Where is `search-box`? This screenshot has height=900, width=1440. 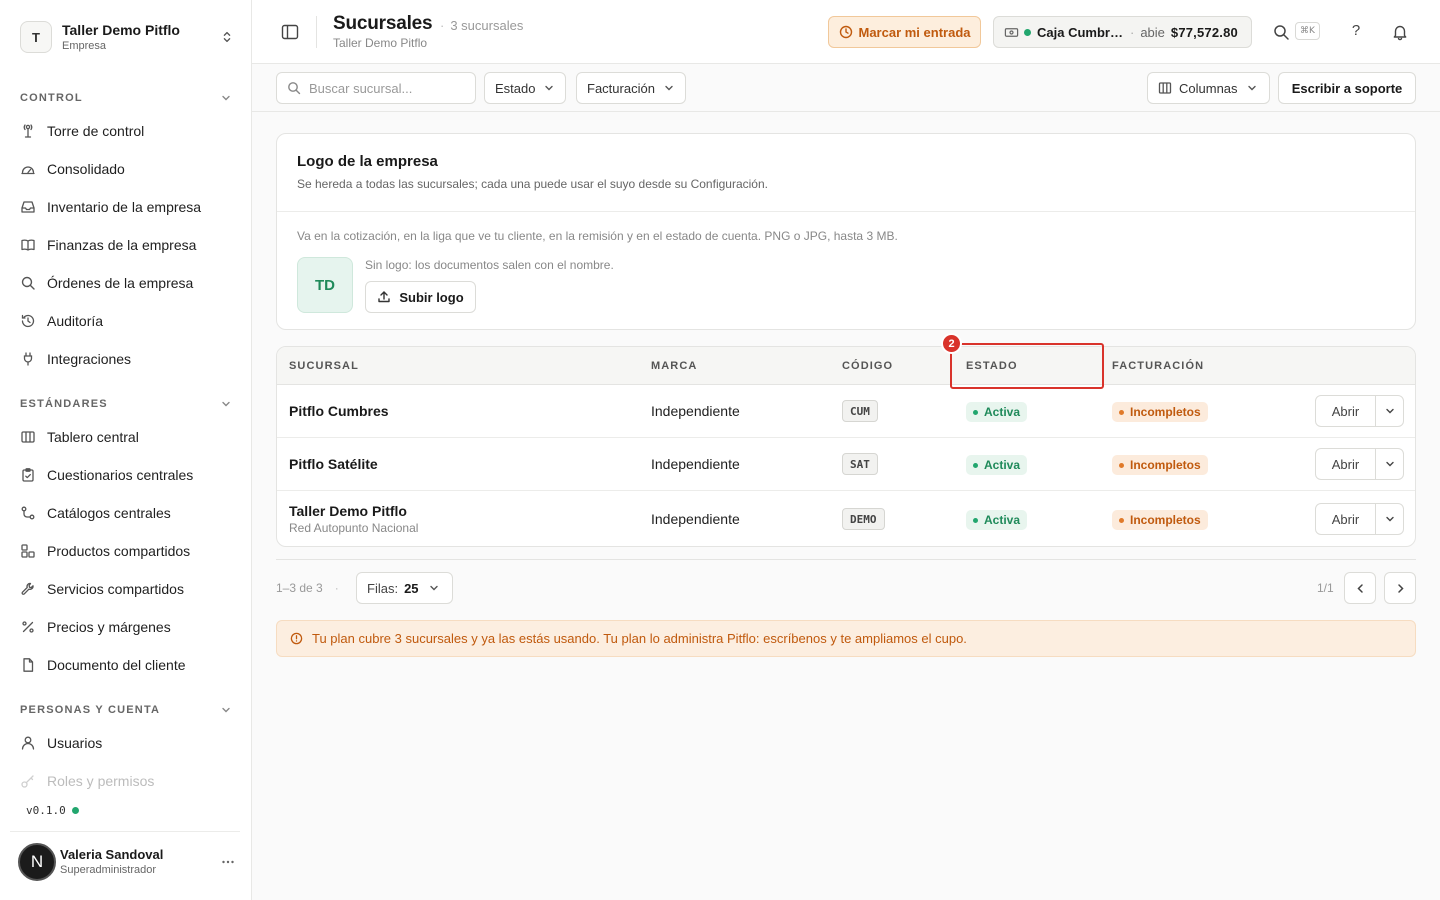 search-box is located at coordinates (376, 88).